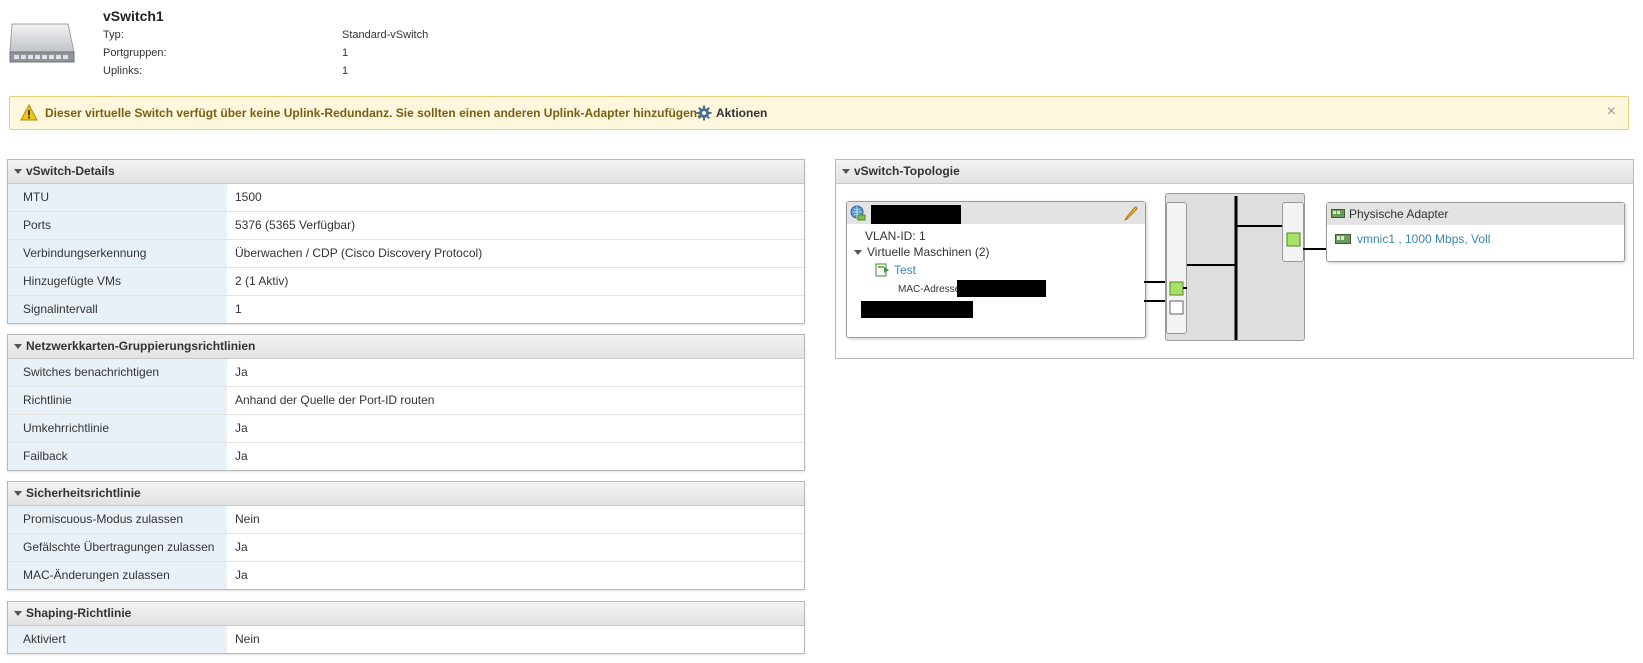  Describe the element at coordinates (1234, 172) in the screenshot. I see `topology-header: vSwitch-Topologie` at that location.